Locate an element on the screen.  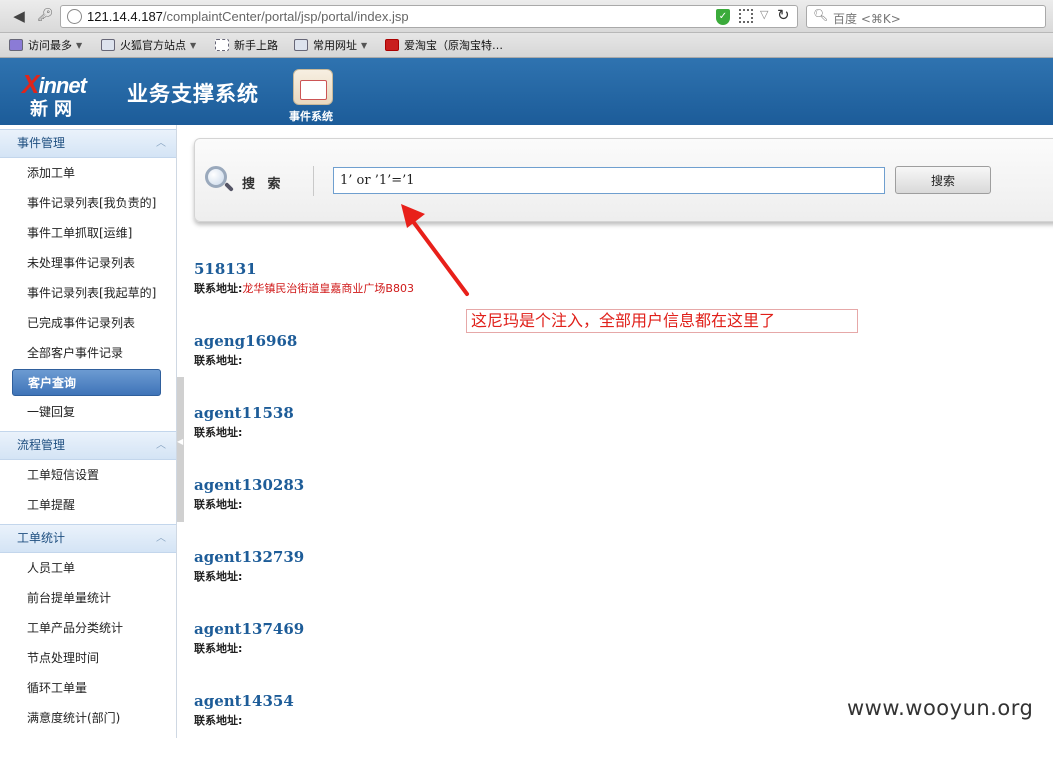
sidebar-item-satisfaction-stats: 满意度统计(部门) is located at coordinates (88, 718).